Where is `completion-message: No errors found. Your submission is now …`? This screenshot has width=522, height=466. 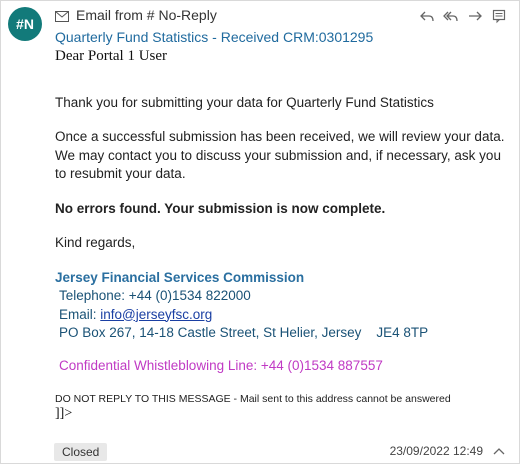 completion-message: No errors found. Your submission is now … is located at coordinates (220, 208).